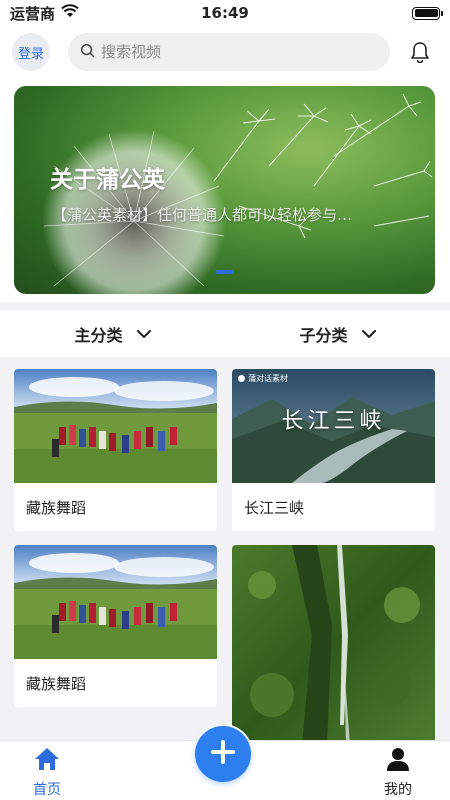 The image size is (450, 800). I want to click on add-button-circle, so click(223, 754).